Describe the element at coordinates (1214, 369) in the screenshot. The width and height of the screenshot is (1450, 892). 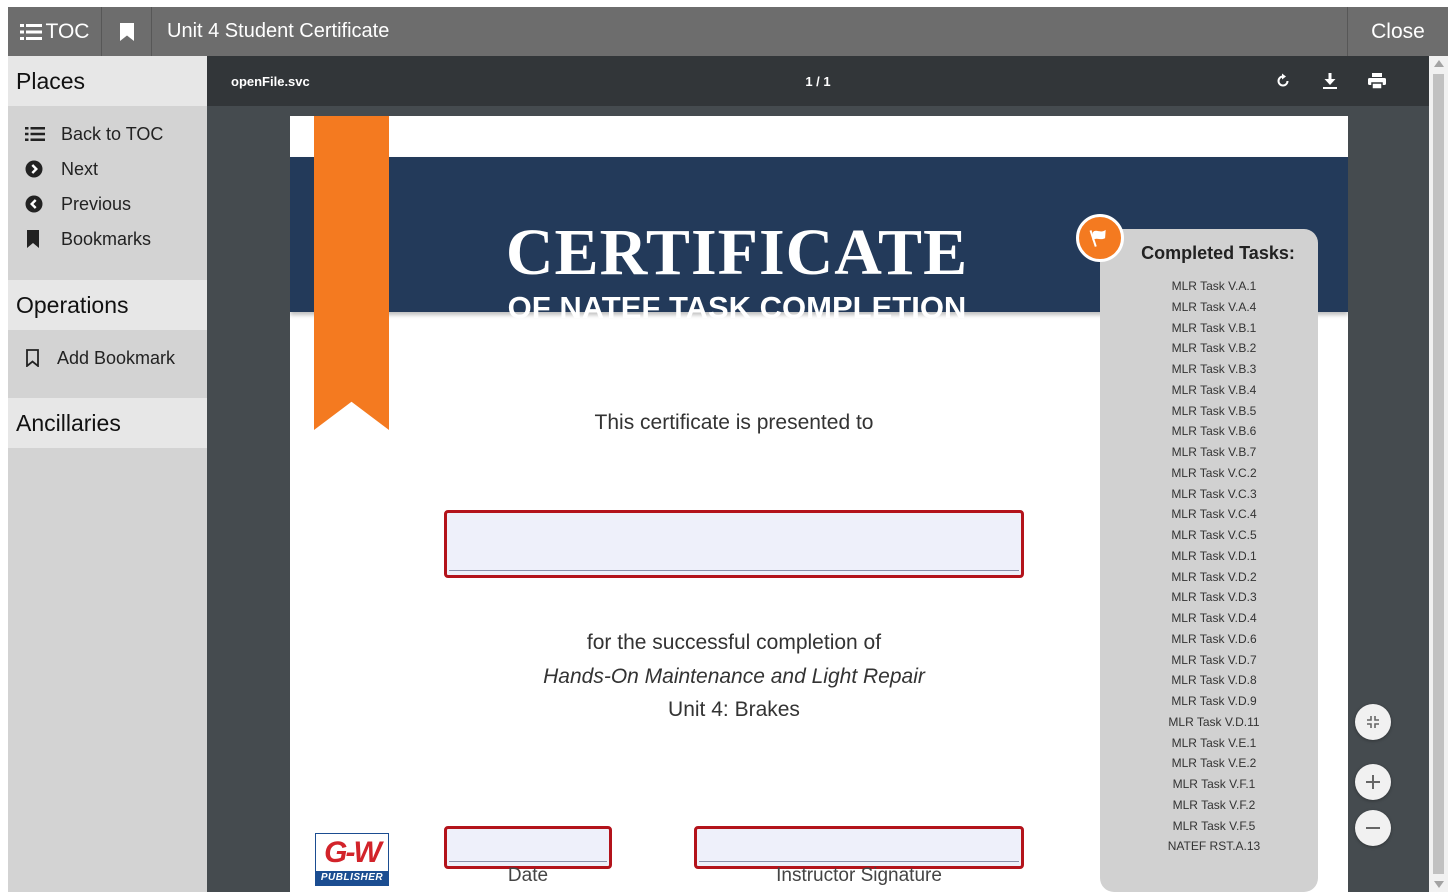
I see `task-item: MLR Task V.B.3` at that location.